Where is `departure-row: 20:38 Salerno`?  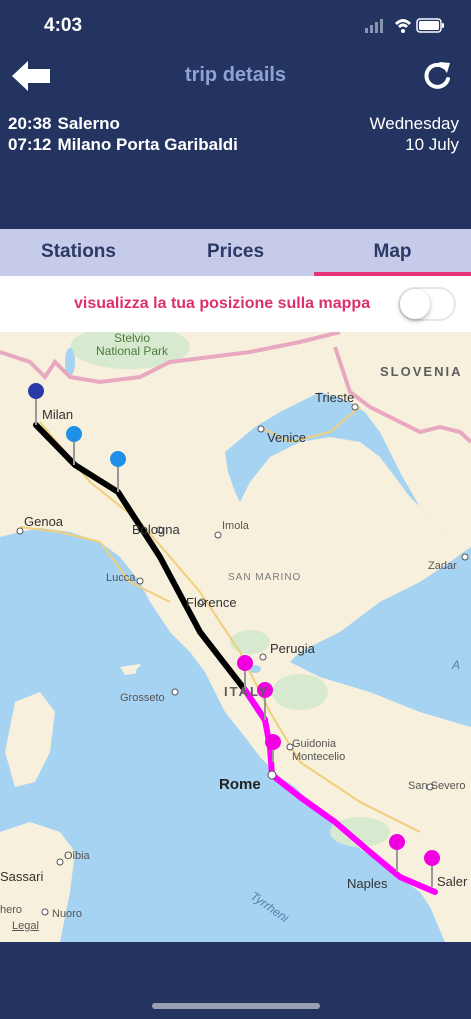
departure-row: 20:38 Salerno is located at coordinates (64, 124).